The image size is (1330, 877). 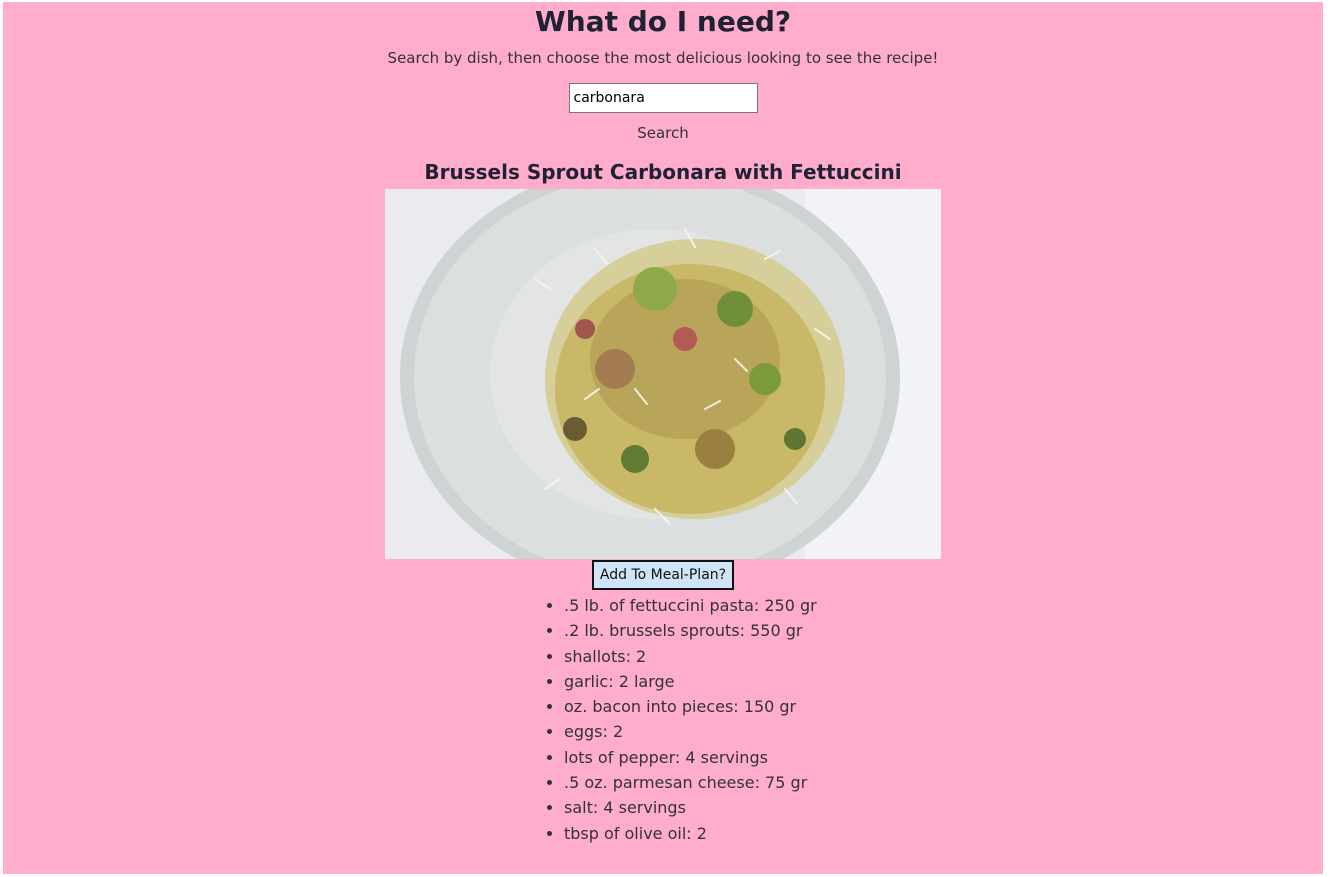 I want to click on ingredient-item: .5 lb. of fettuccini pasta: 250 gr, so click(x=943, y=605).